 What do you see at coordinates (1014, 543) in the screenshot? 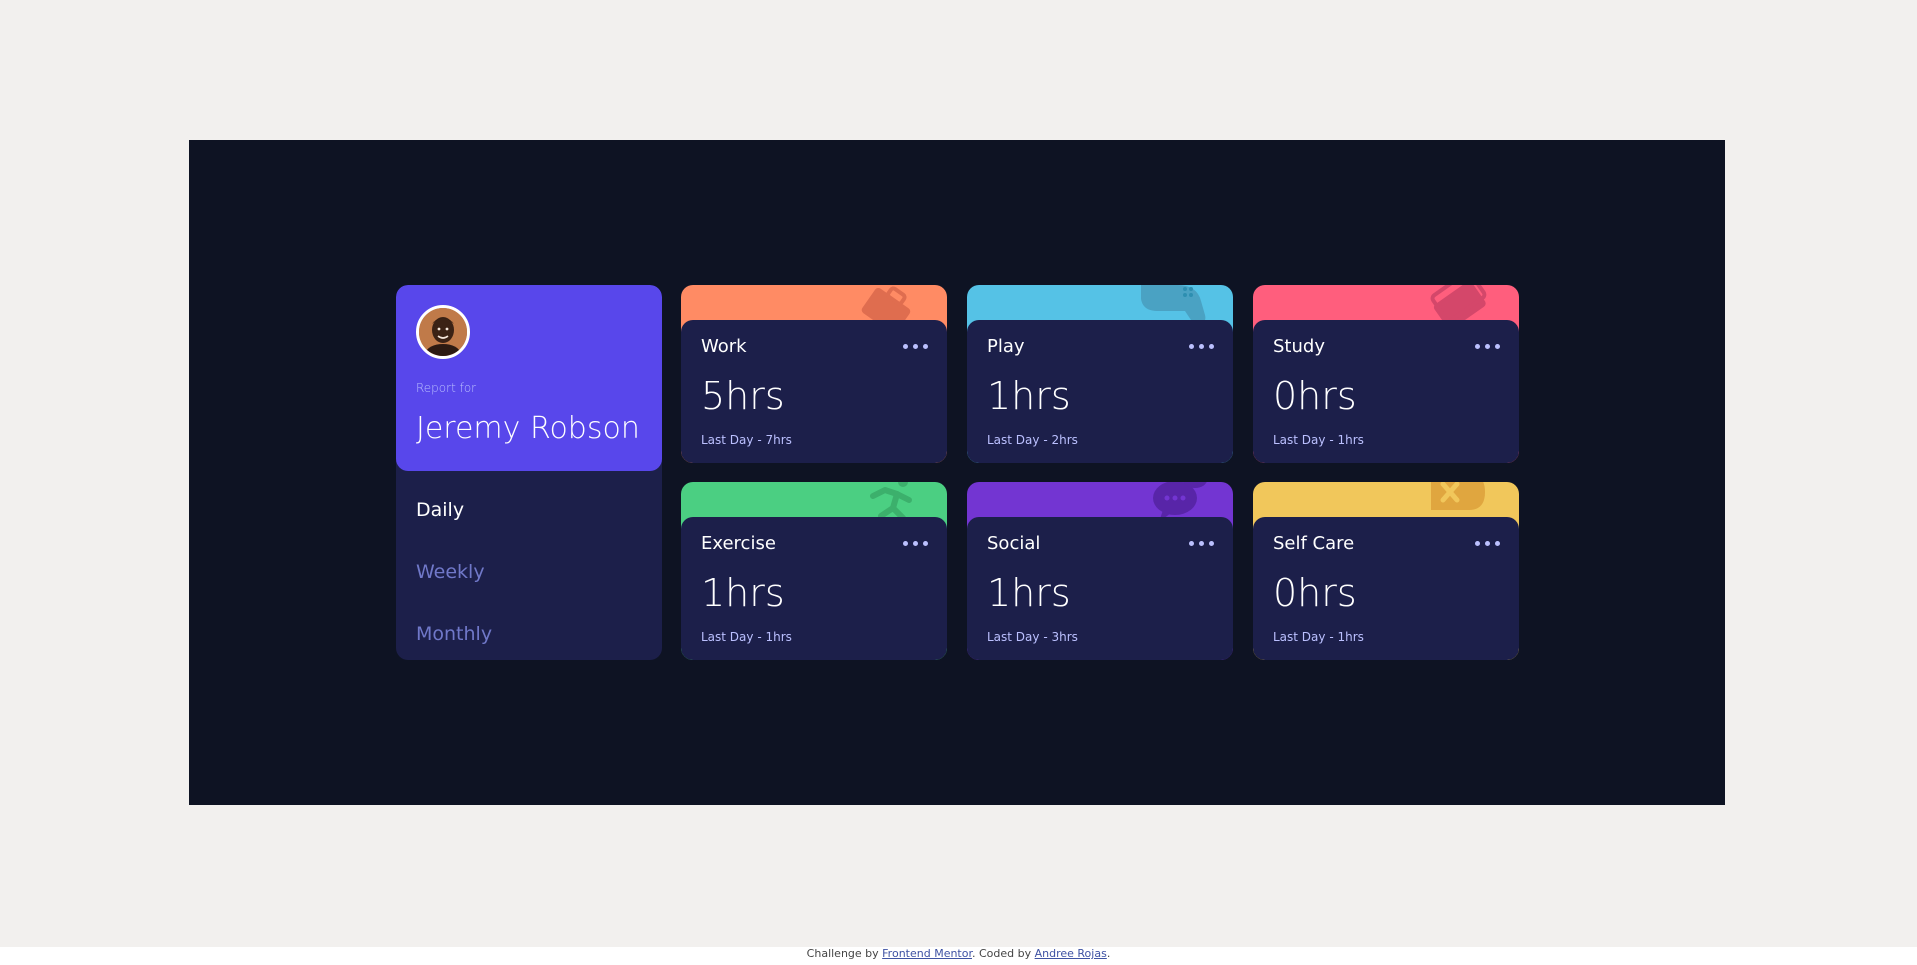
I see `card-title: Social` at bounding box center [1014, 543].